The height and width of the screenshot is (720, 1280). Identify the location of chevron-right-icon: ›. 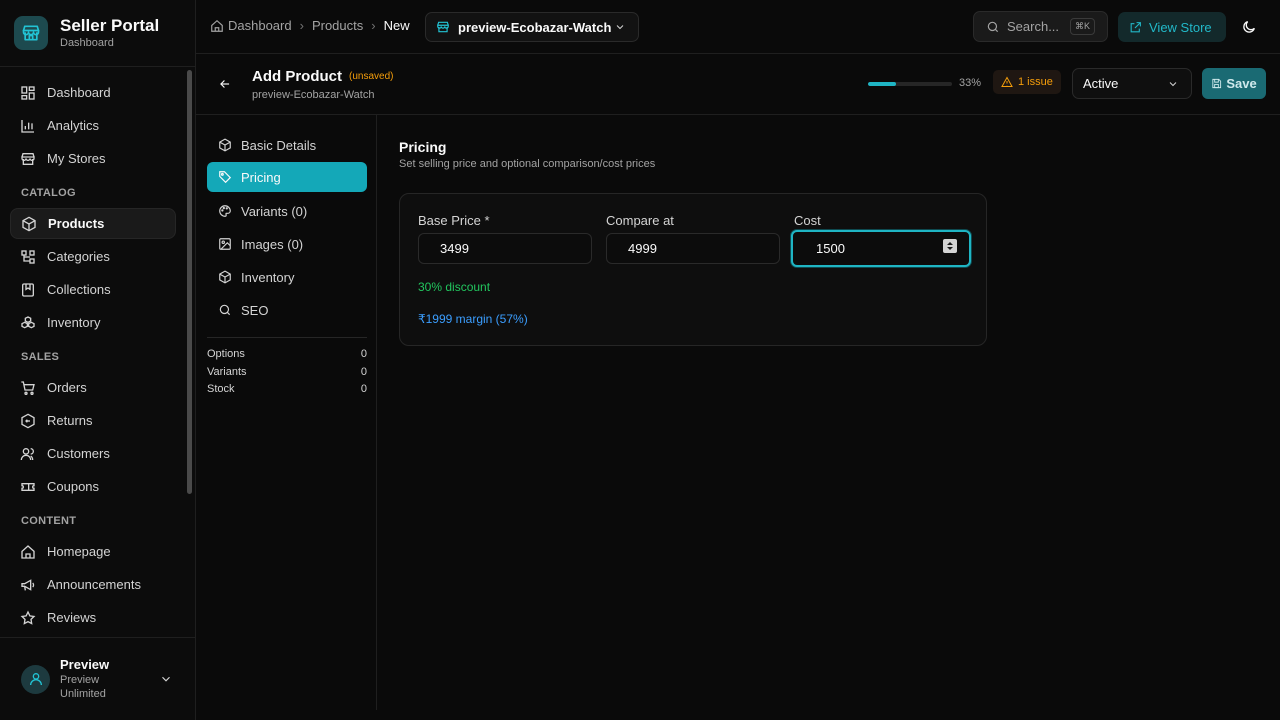
(301, 25).